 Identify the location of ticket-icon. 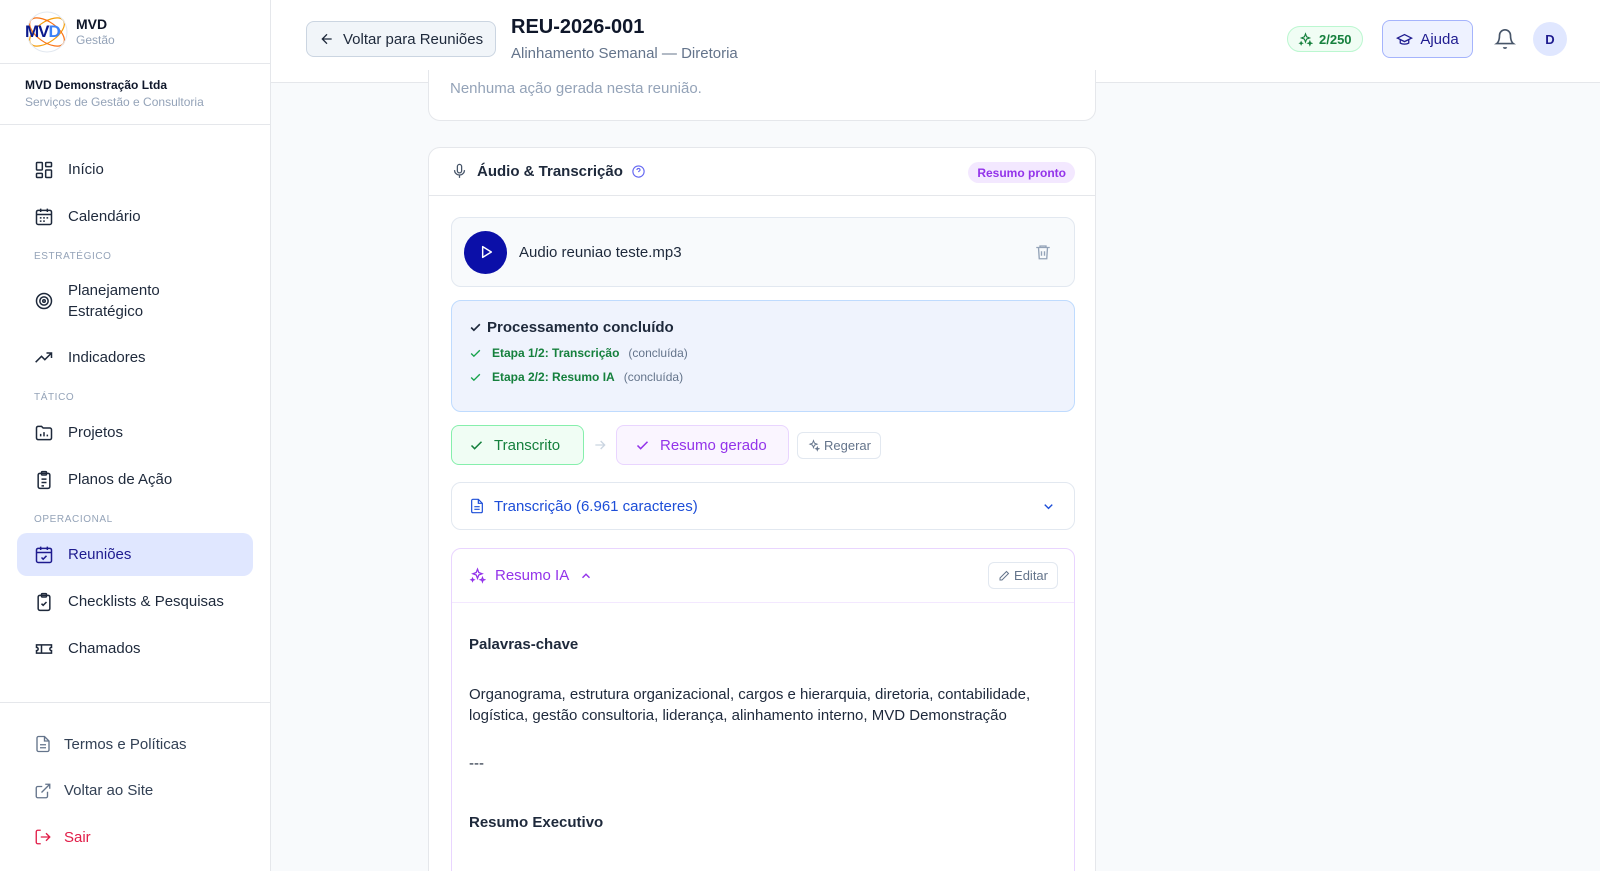
(44, 648).